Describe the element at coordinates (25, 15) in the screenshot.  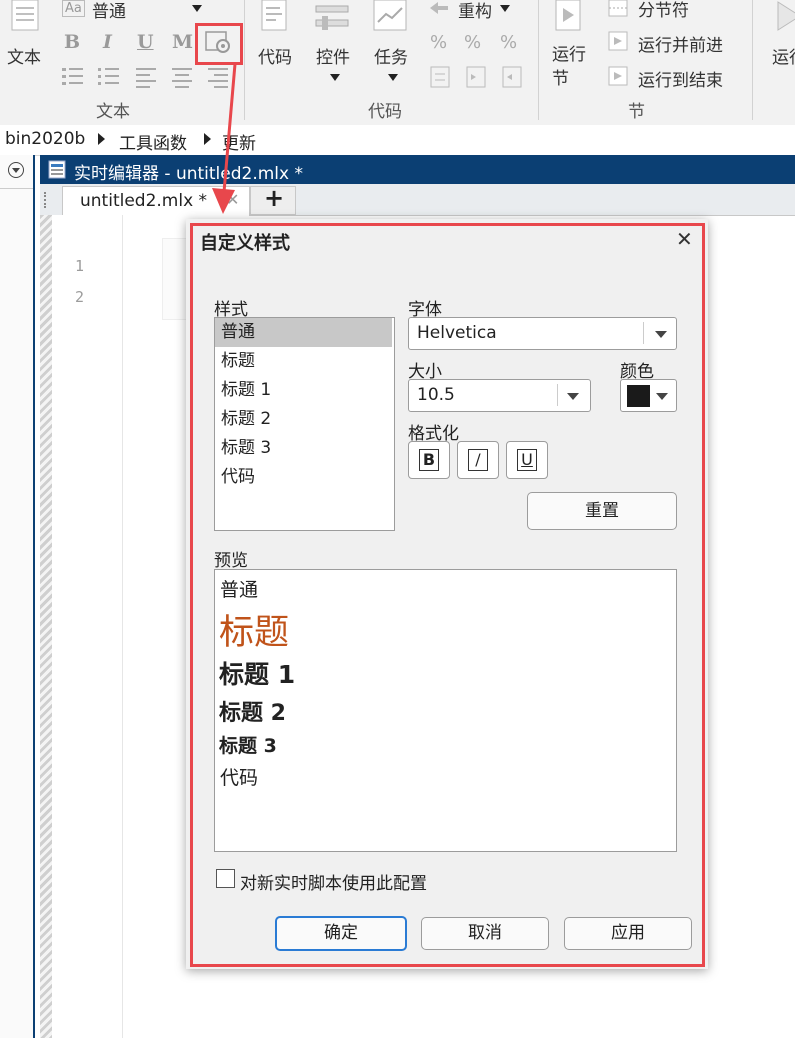
I see `document-icon` at that location.